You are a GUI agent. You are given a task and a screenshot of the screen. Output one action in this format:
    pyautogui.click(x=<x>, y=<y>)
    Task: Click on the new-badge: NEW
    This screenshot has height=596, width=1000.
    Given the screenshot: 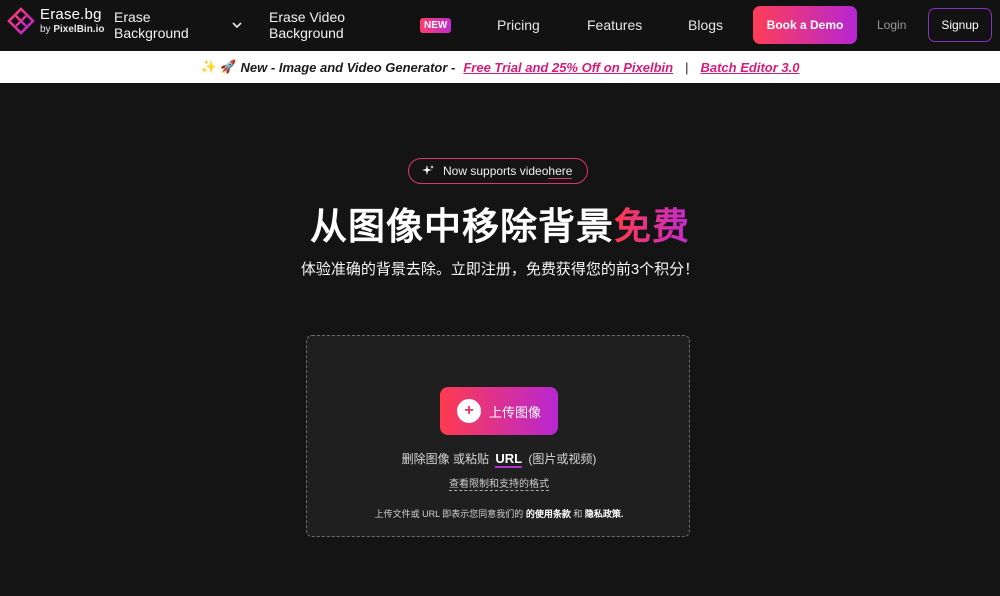 What is the action you would take?
    pyautogui.click(x=436, y=25)
    